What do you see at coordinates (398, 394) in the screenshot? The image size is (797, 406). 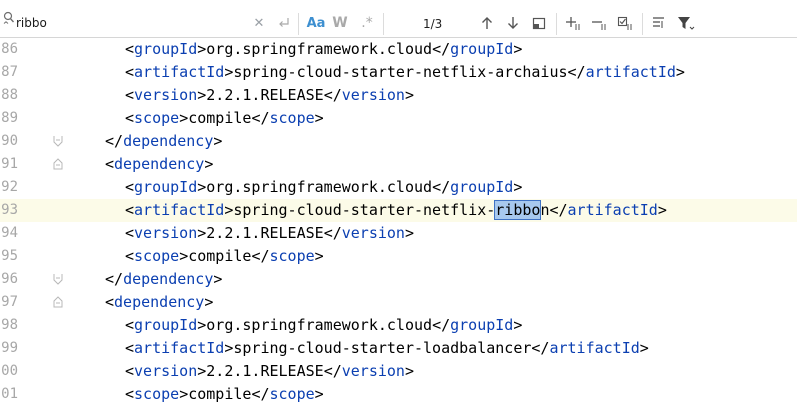 I see `code-line: 01 <scope>compile</scope>` at bounding box center [398, 394].